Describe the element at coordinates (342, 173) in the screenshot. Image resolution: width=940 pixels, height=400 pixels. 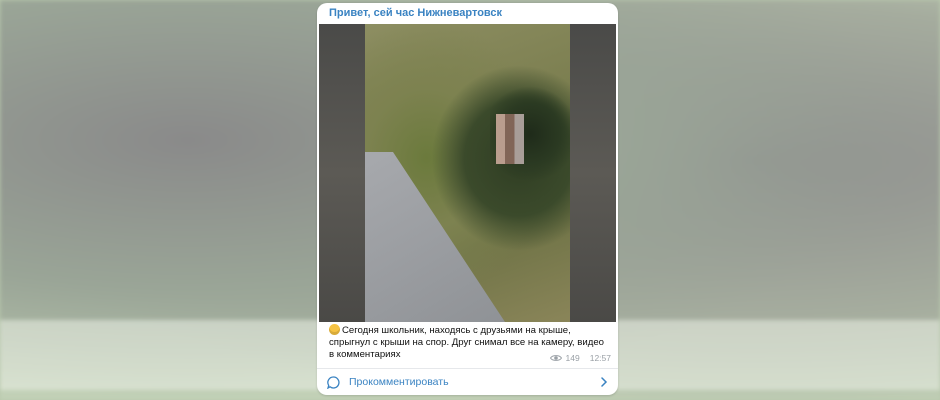
I see `video-left-bar` at that location.